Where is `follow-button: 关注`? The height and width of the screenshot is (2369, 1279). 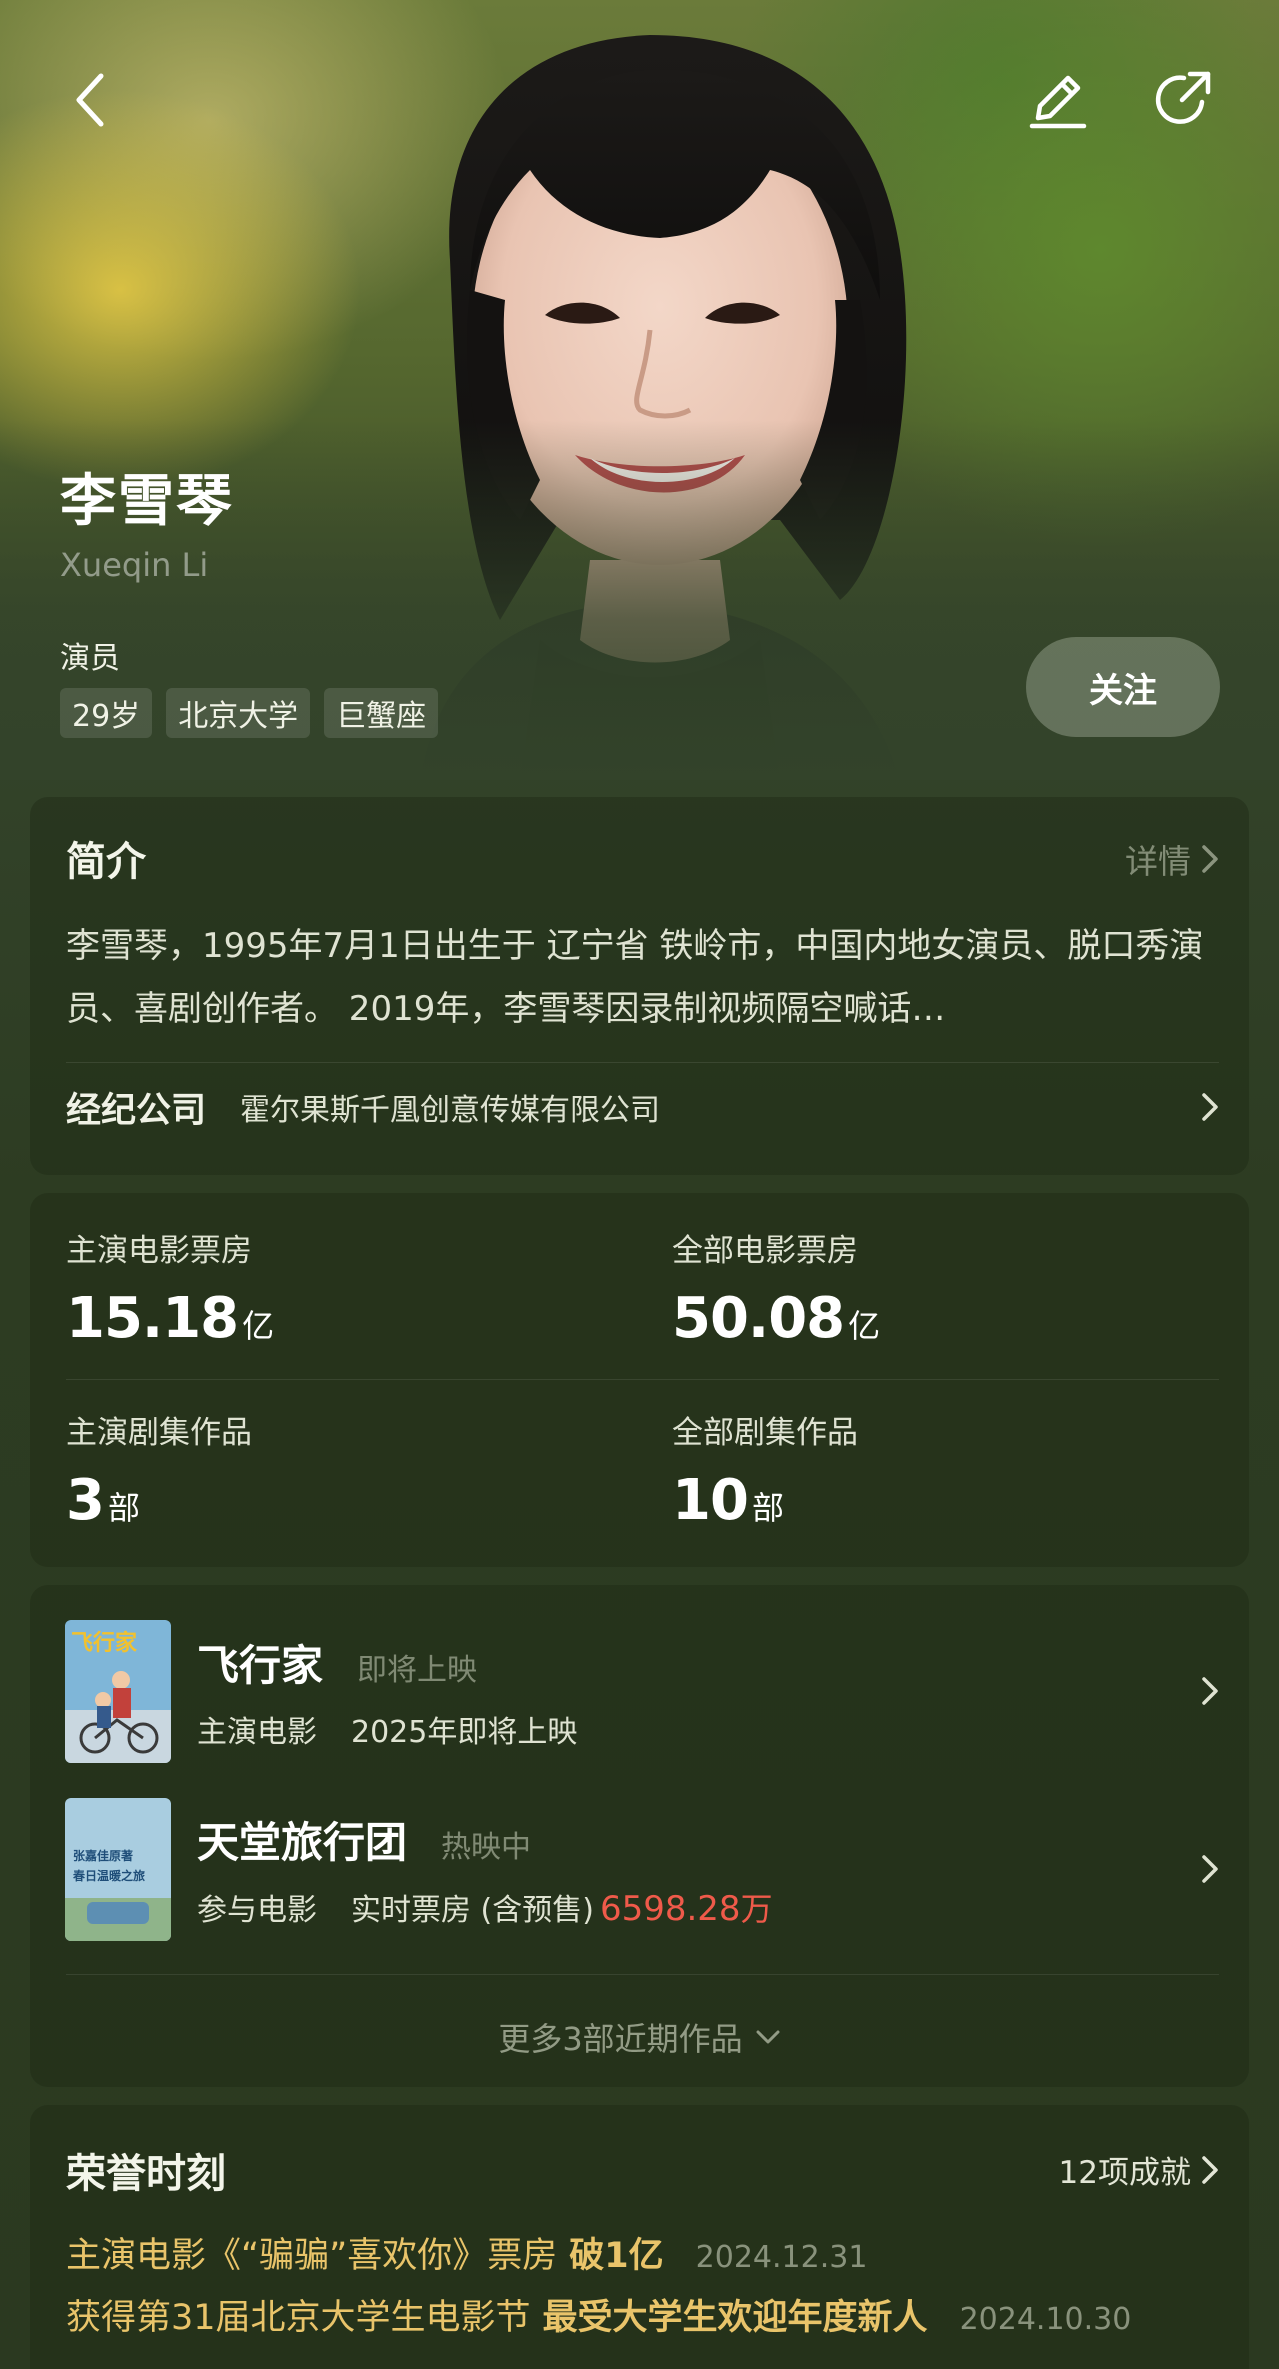
follow-button: 关注 is located at coordinates (1123, 687).